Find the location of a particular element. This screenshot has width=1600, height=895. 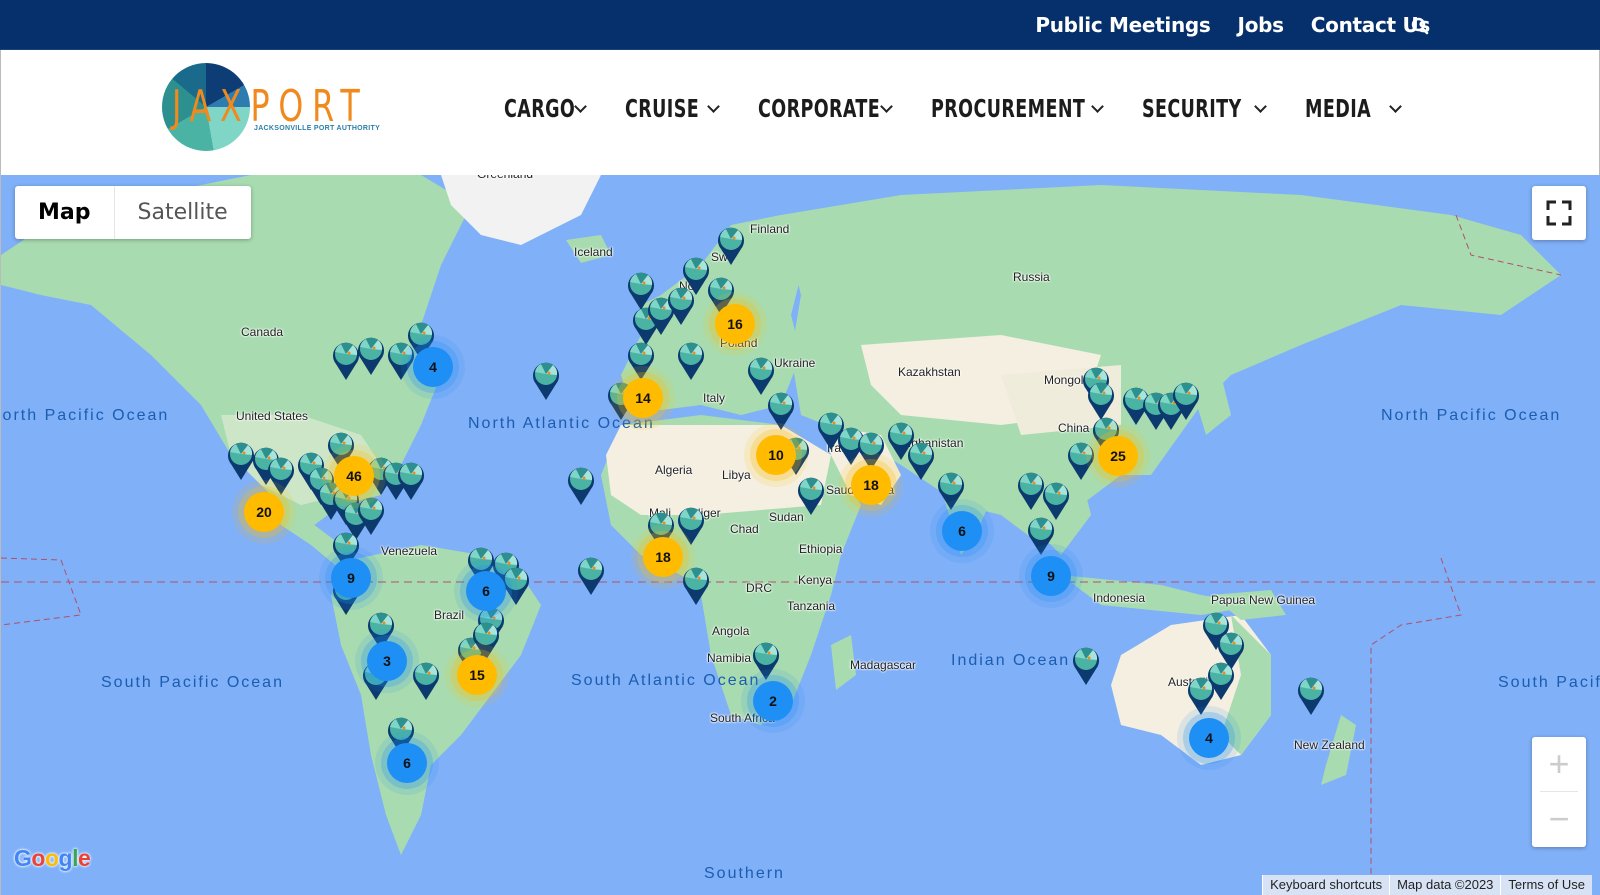

nav-label: PROCUREMENT is located at coordinates (1008, 108).